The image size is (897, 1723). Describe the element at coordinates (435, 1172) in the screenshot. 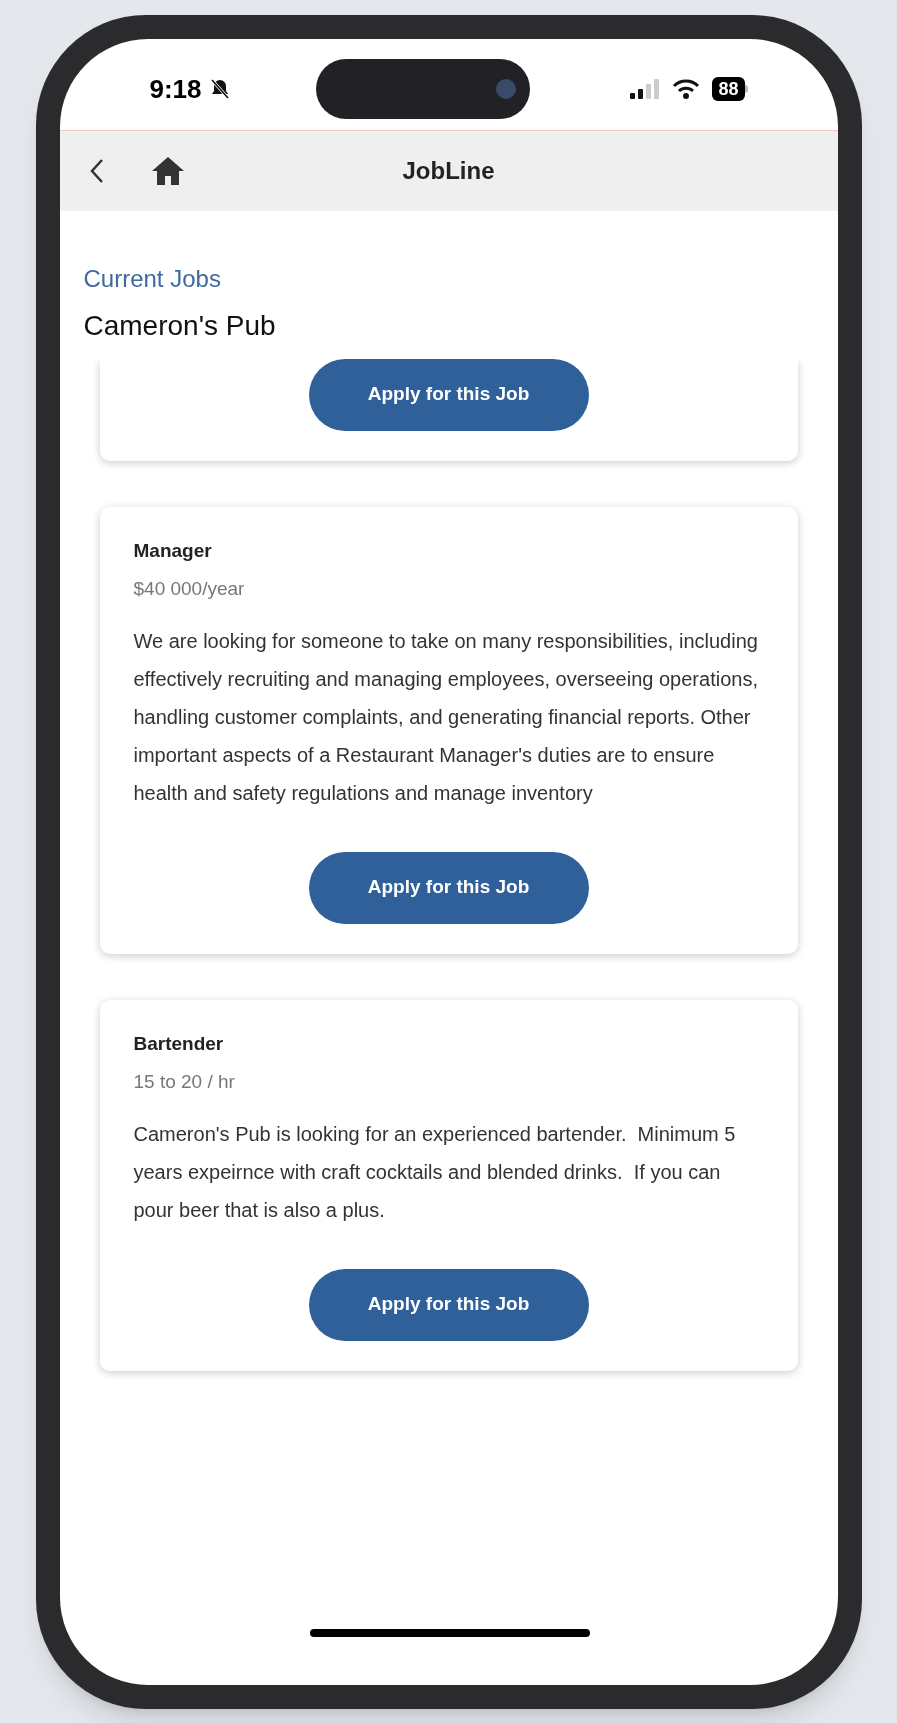

I see `job-description: Cameron's Pub is looking for an experienced bartender. Minimum 5 years expeirnce with craft cocktails and blended drinks. If you can pour beer that is also a plus.` at that location.